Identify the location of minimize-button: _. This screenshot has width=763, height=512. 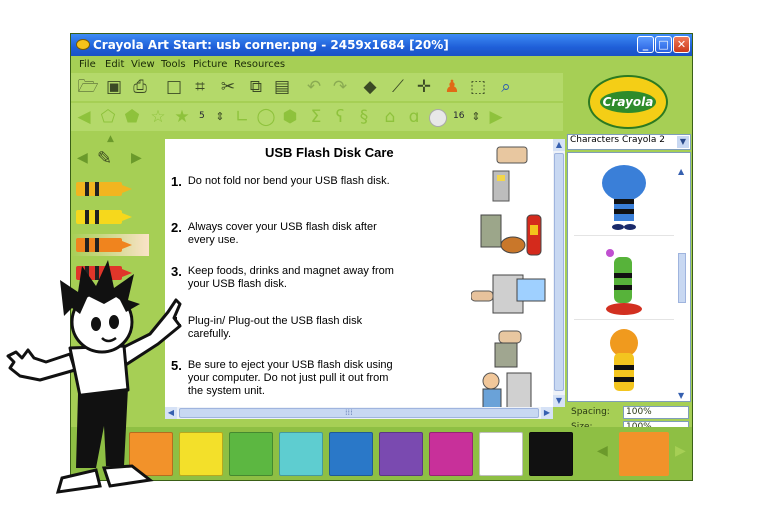
(645, 44).